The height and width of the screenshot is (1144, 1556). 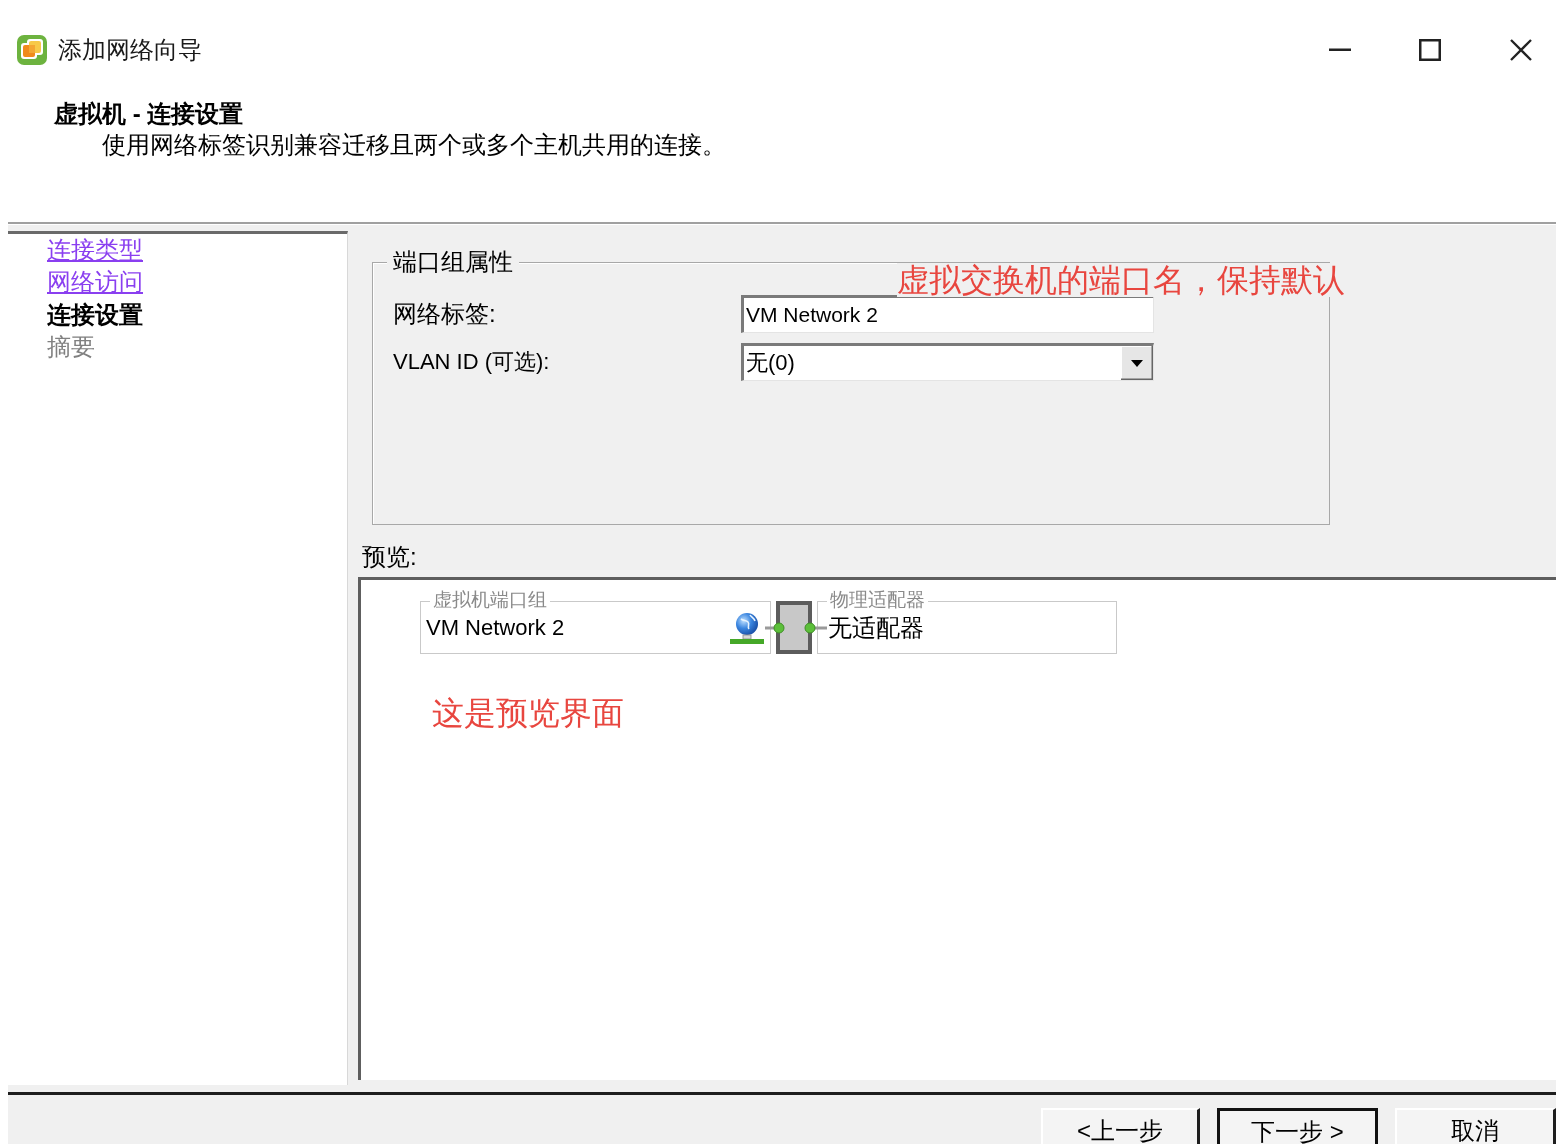 I want to click on page-heading: 虚拟机 - 连接设置, so click(x=149, y=114).